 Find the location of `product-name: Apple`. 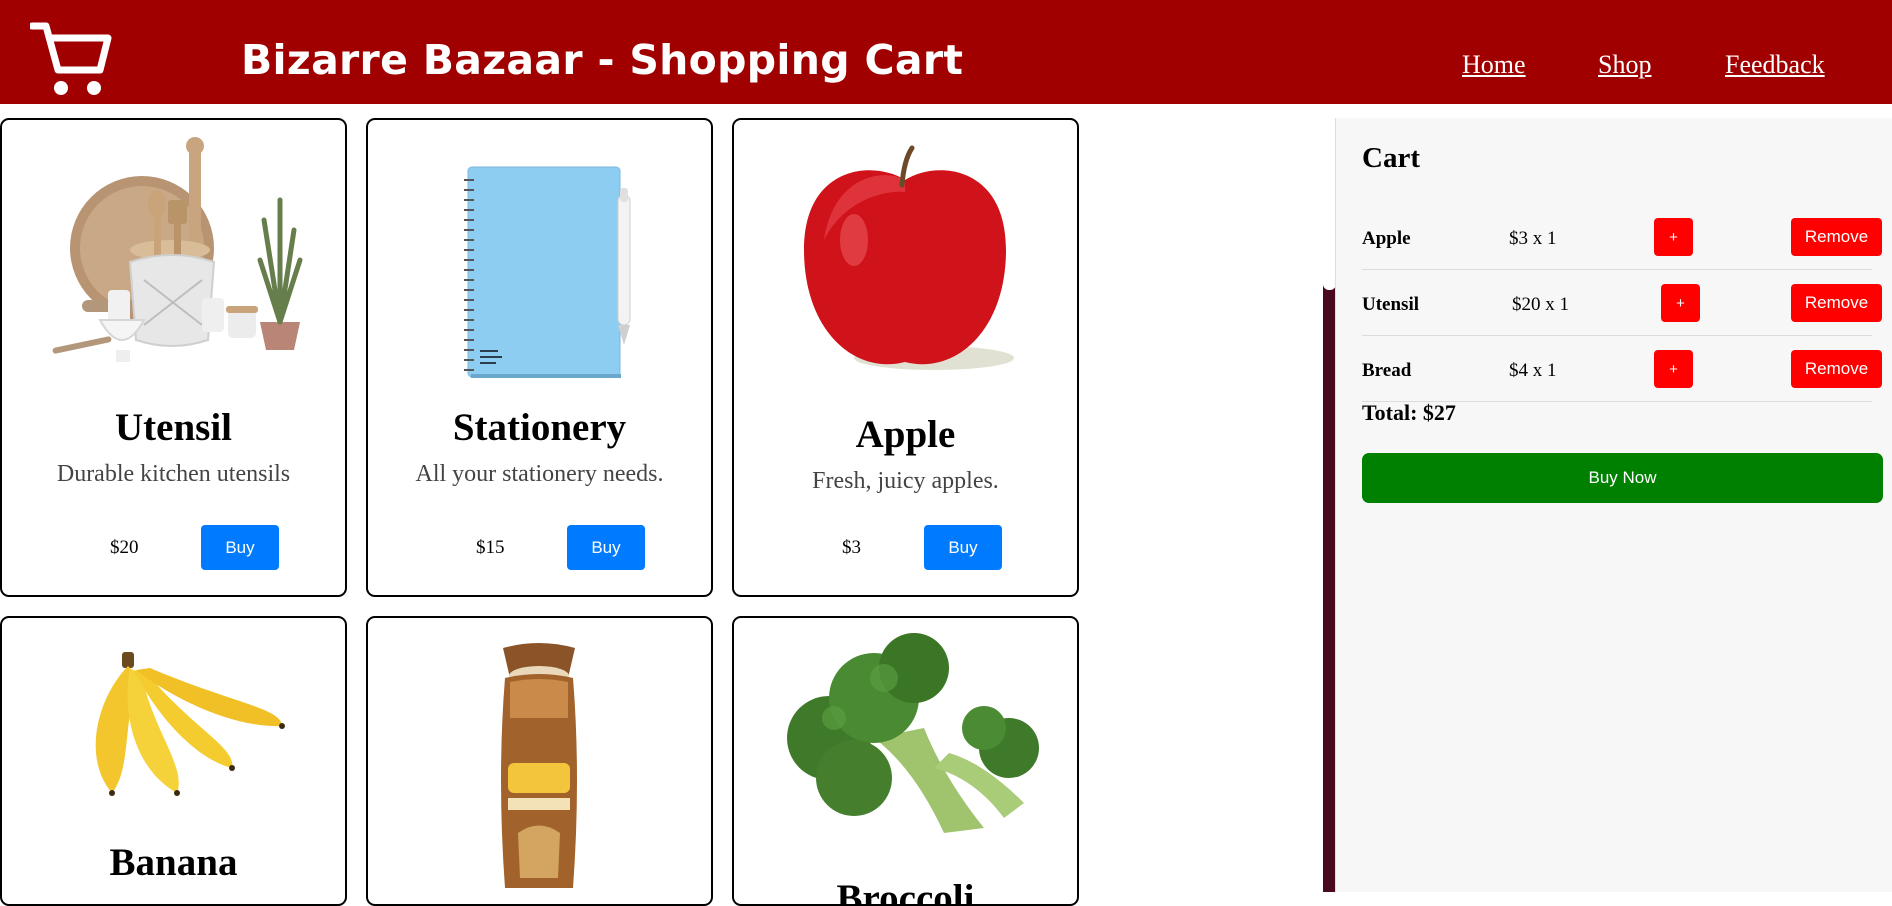

product-name: Apple is located at coordinates (905, 434).